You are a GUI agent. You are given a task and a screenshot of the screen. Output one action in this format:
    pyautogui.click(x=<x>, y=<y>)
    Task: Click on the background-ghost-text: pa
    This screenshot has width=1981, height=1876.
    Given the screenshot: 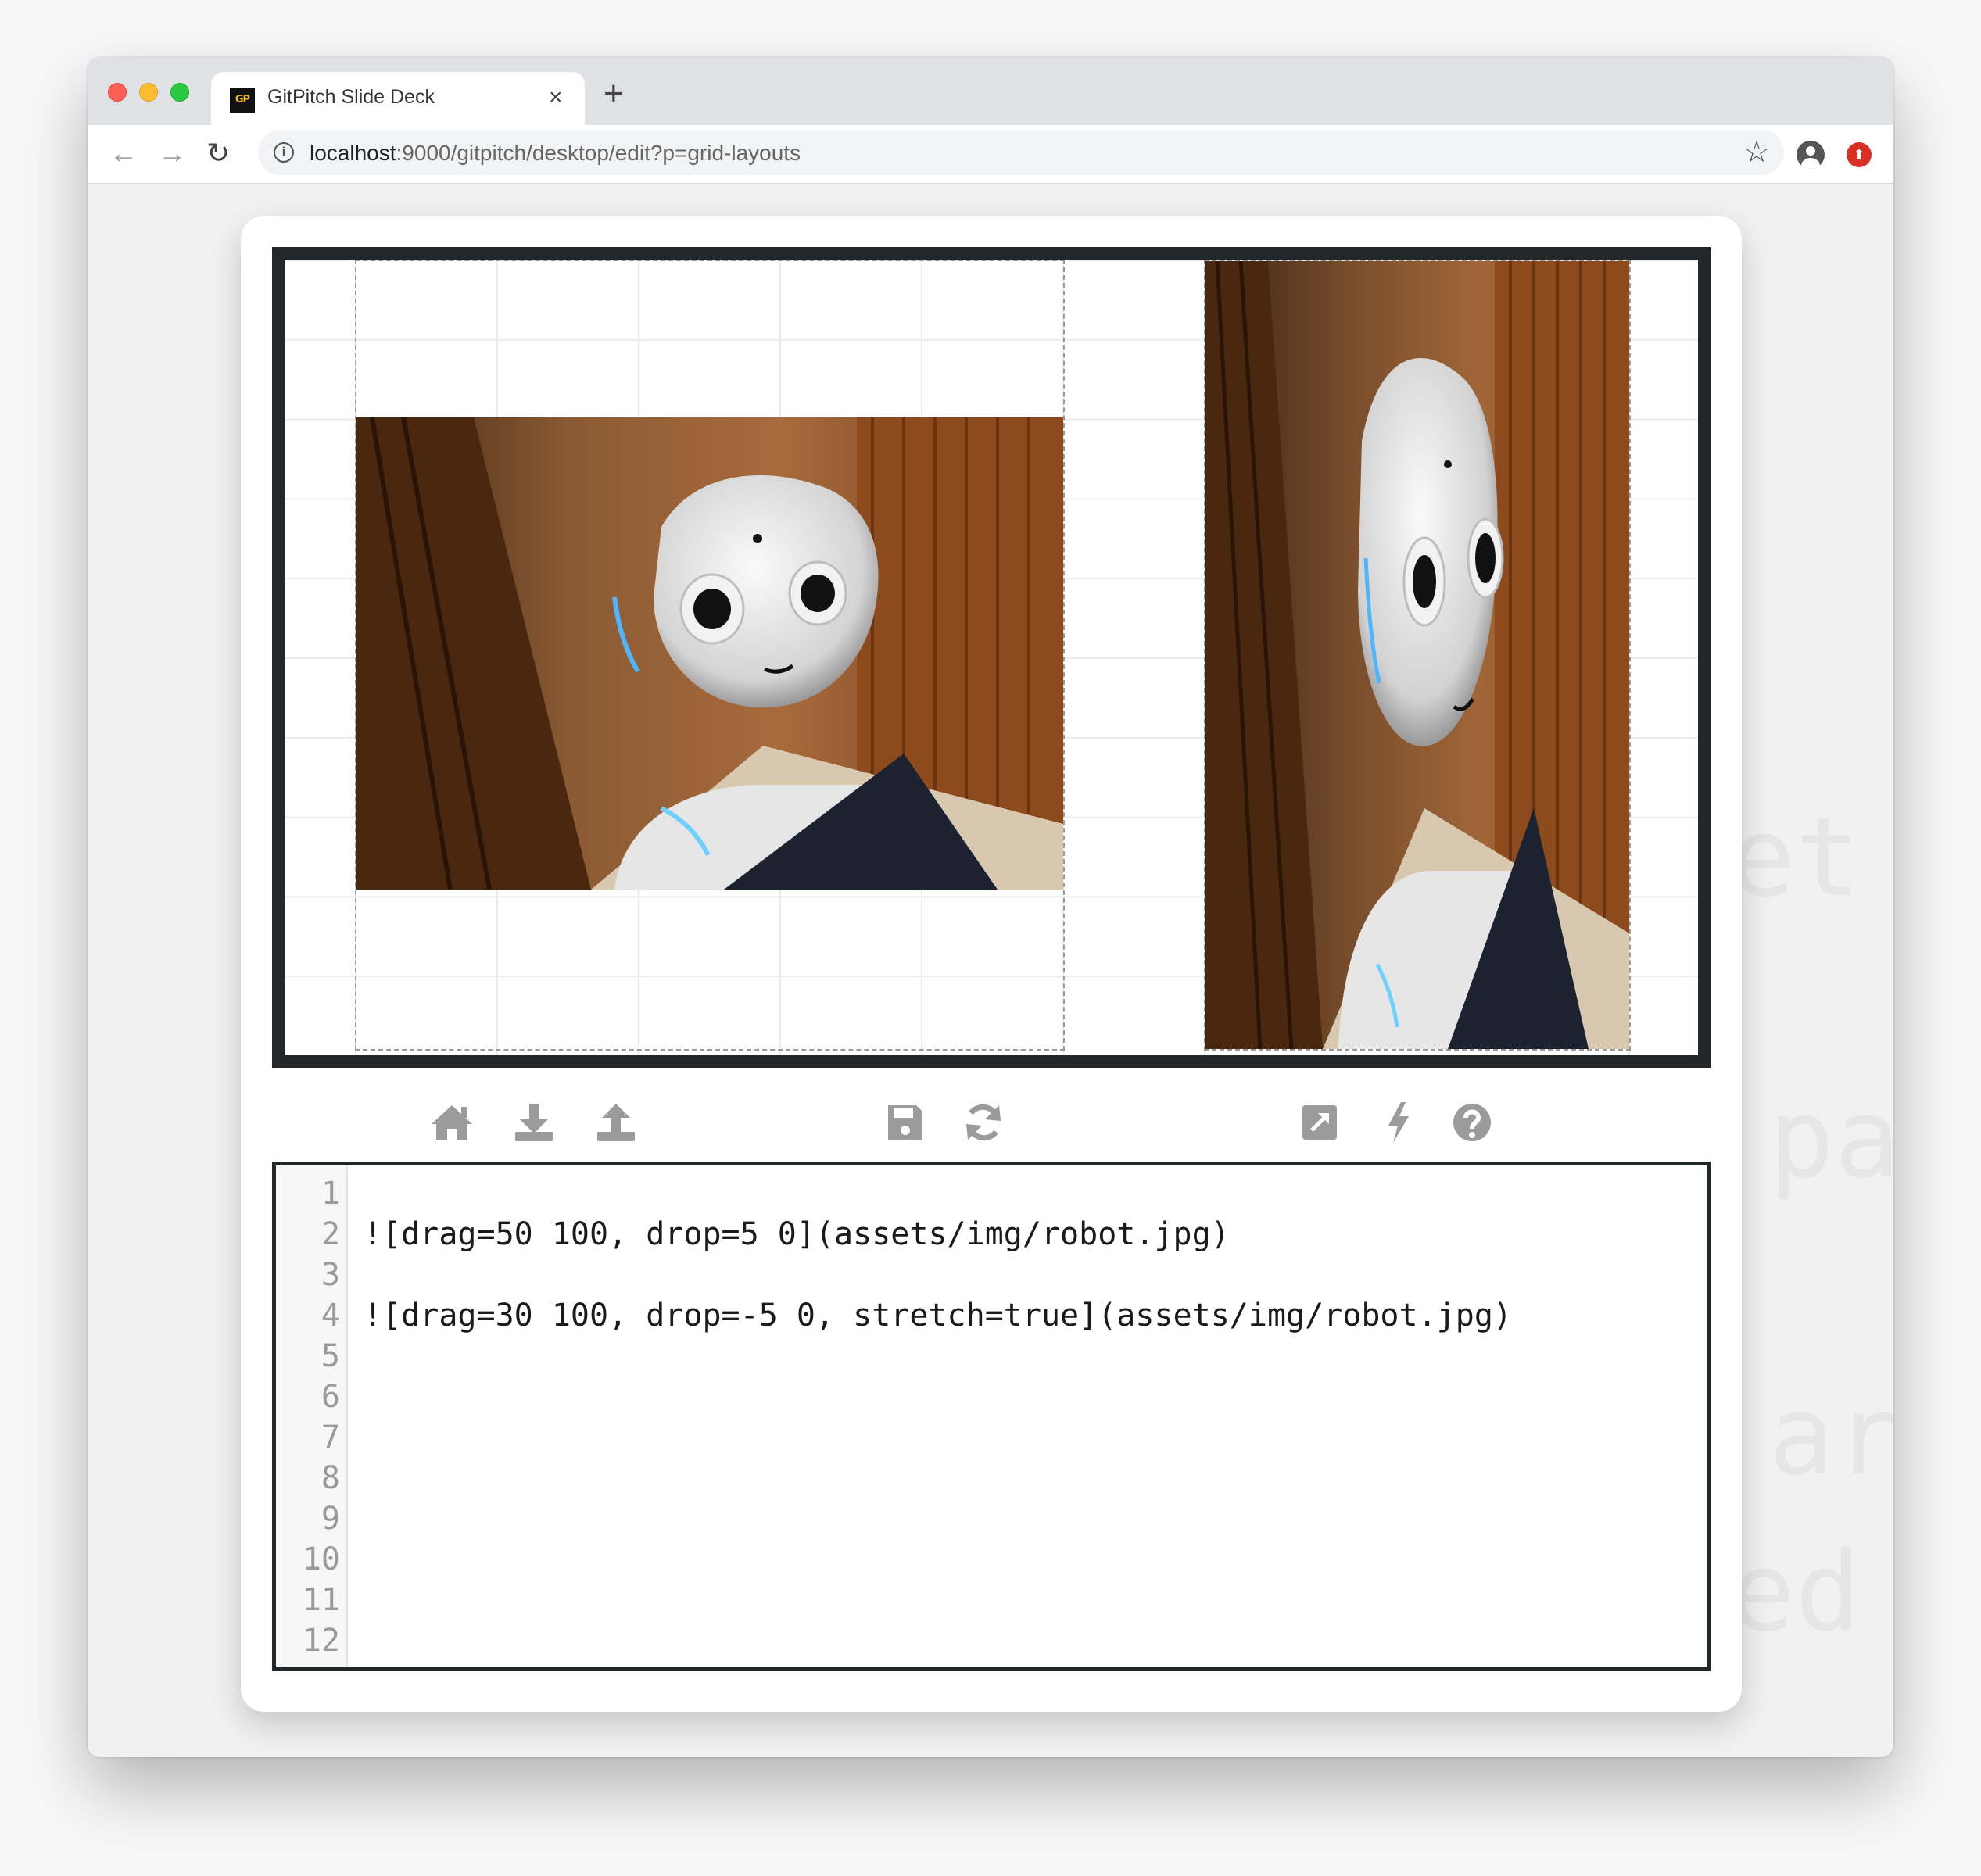 What is the action you would take?
    pyautogui.click(x=1830, y=1139)
    